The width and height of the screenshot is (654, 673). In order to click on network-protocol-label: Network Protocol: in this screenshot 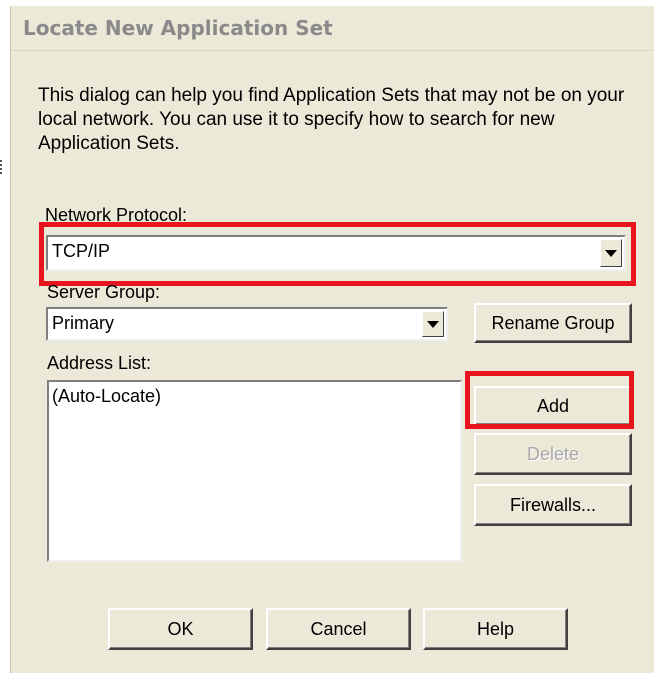, I will do `click(116, 215)`.